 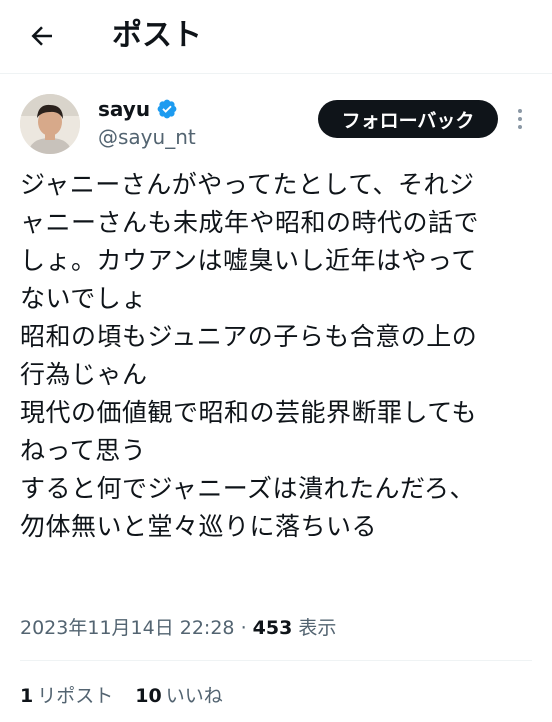 I want to click on top-bar: ポスト, so click(x=276, y=37).